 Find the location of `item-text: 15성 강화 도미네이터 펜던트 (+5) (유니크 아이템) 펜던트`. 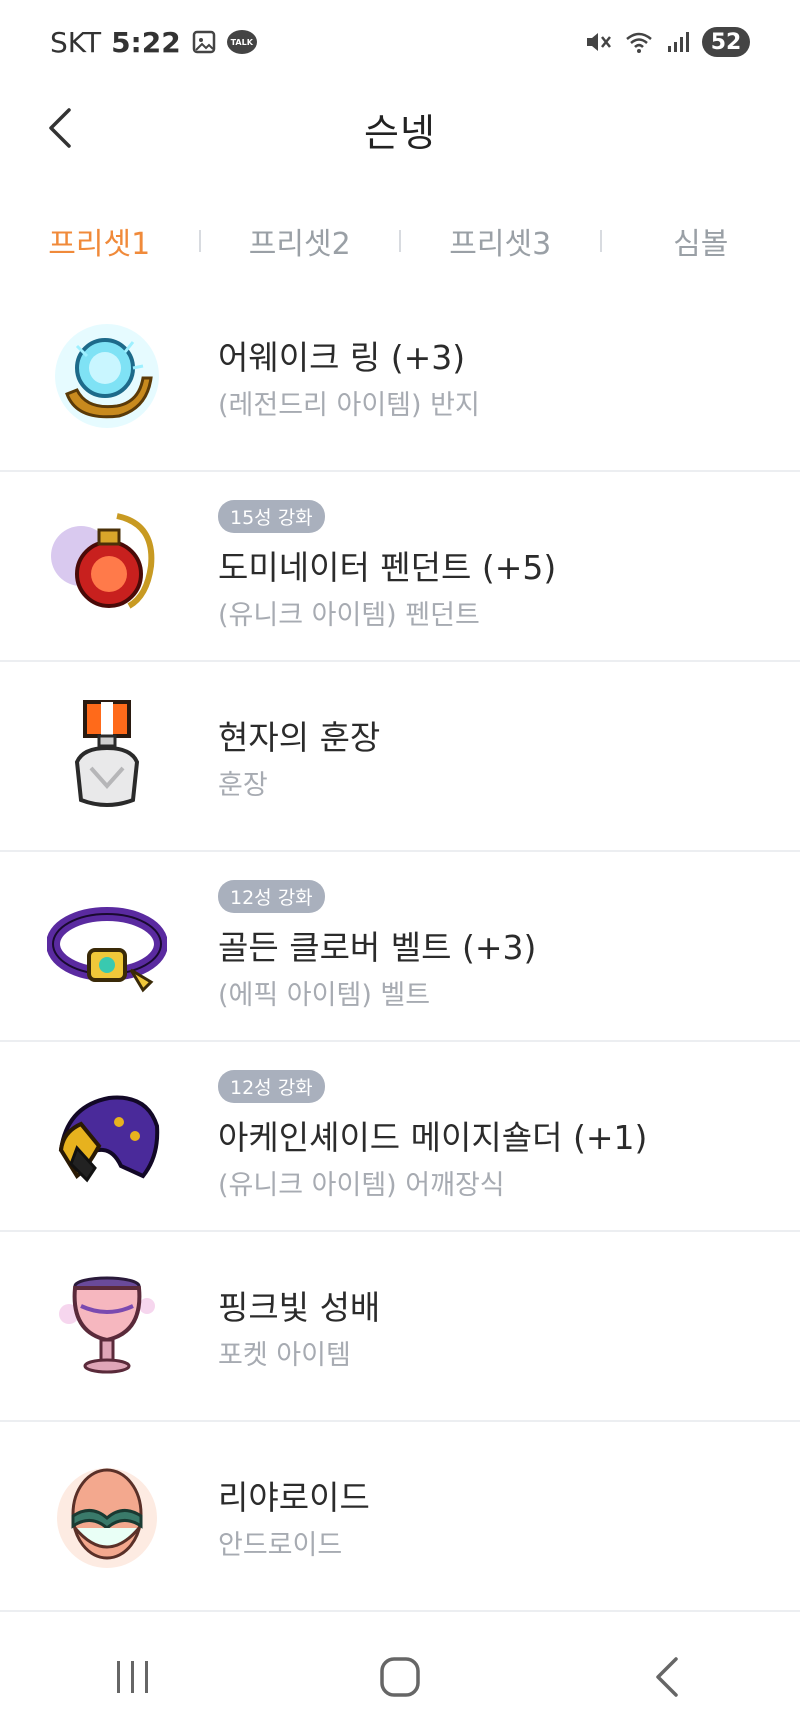

item-text: 15성 강화 도미네이터 펜던트 (+5) (유니크 아이템) 펜던트 is located at coordinates (387, 566).